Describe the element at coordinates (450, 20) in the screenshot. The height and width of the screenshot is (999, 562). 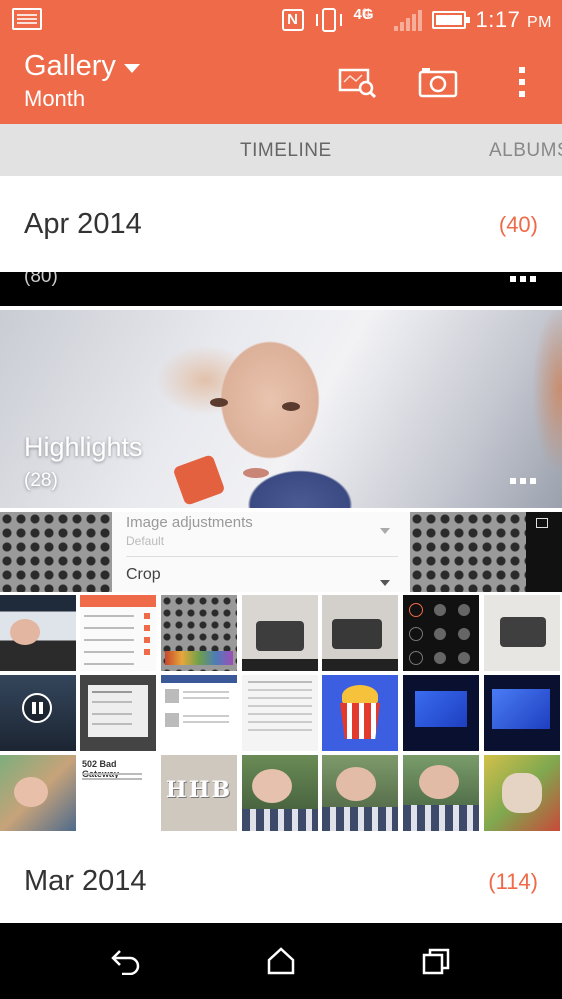
I see `battery-icon` at that location.